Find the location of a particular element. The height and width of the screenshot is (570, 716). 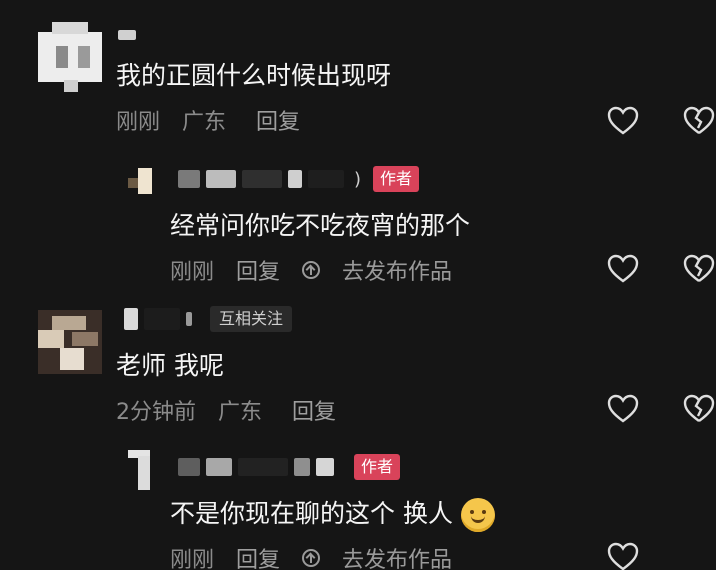

smiling-face-emoji is located at coordinates (477, 515).